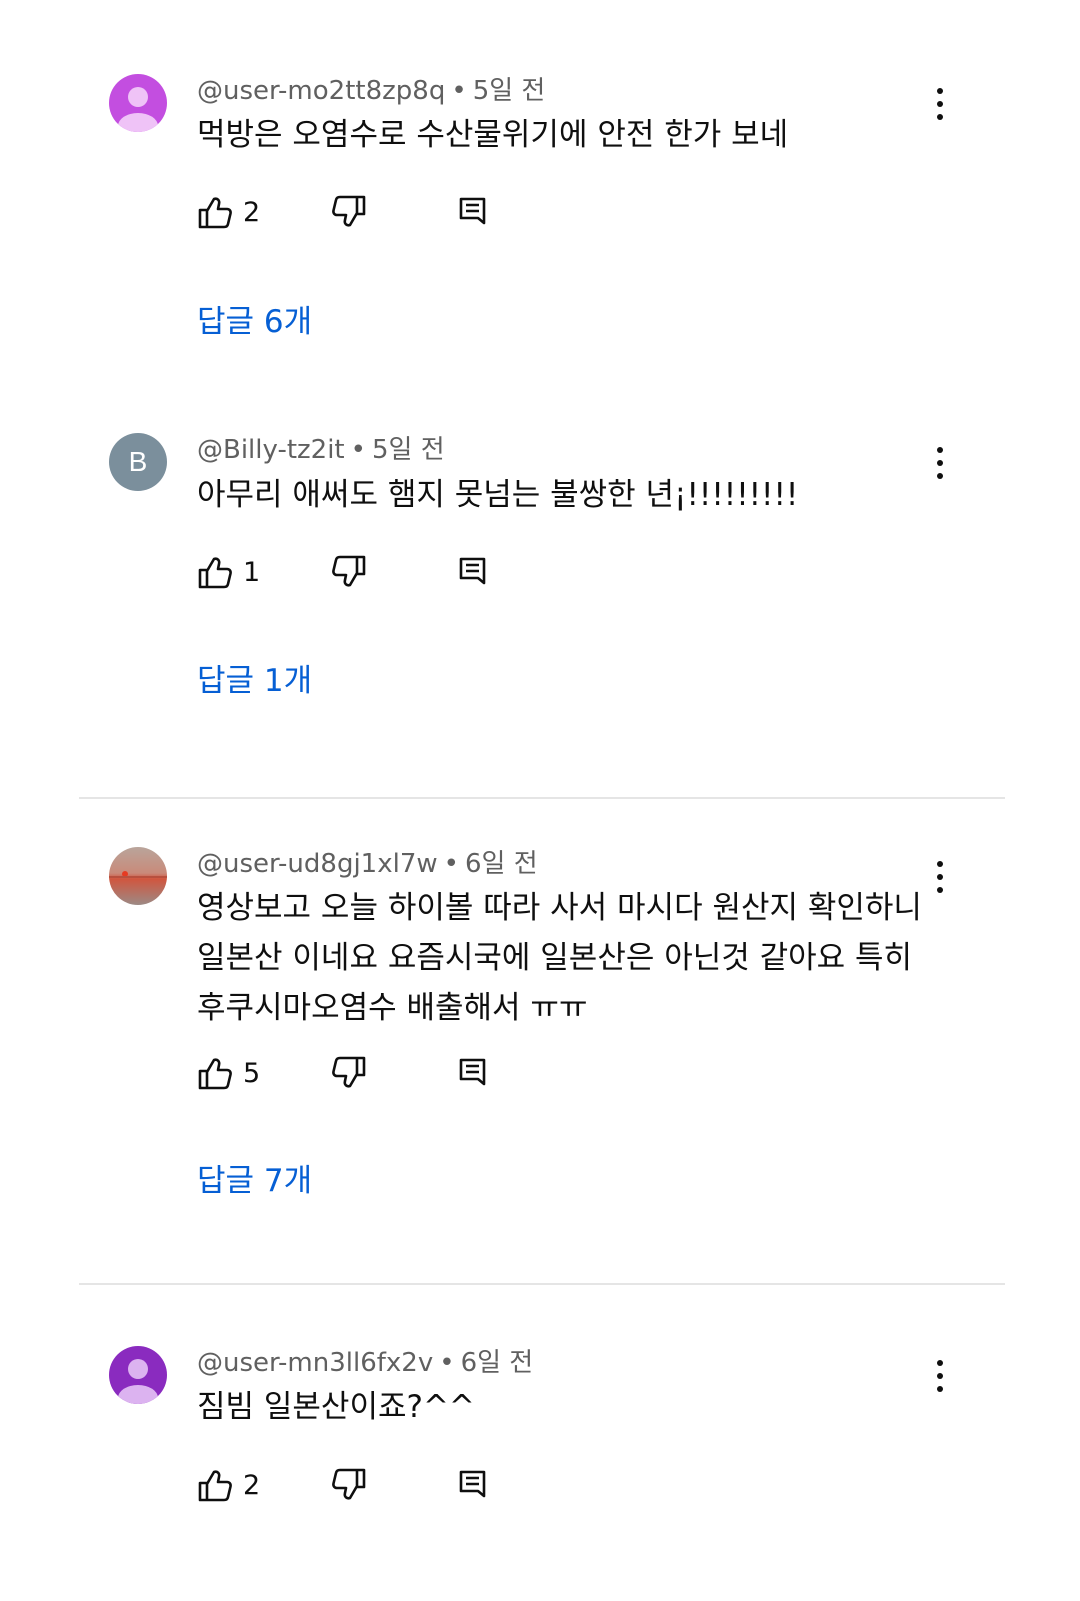 This screenshot has height=1601, width=1080. I want to click on comment-meta: @Billy-tz2it • 5일 전, so click(321, 450).